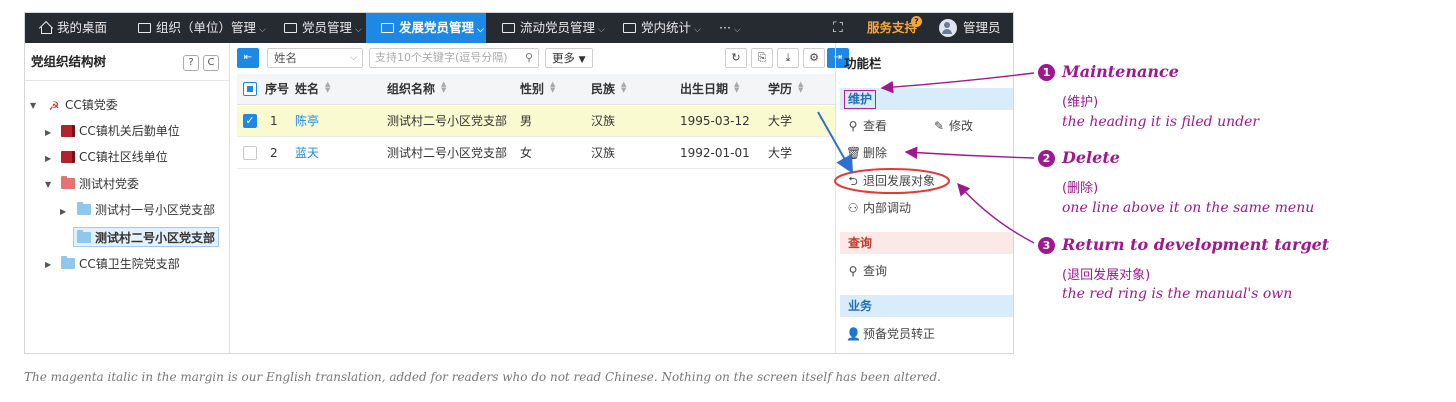  I want to click on annotation-title: Delete, so click(1091, 157).